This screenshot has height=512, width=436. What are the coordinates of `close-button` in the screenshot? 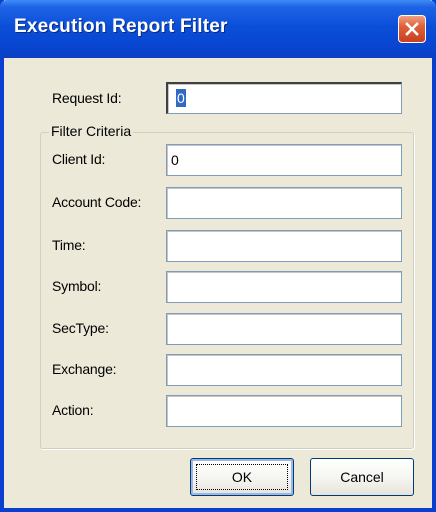 It's located at (412, 29).